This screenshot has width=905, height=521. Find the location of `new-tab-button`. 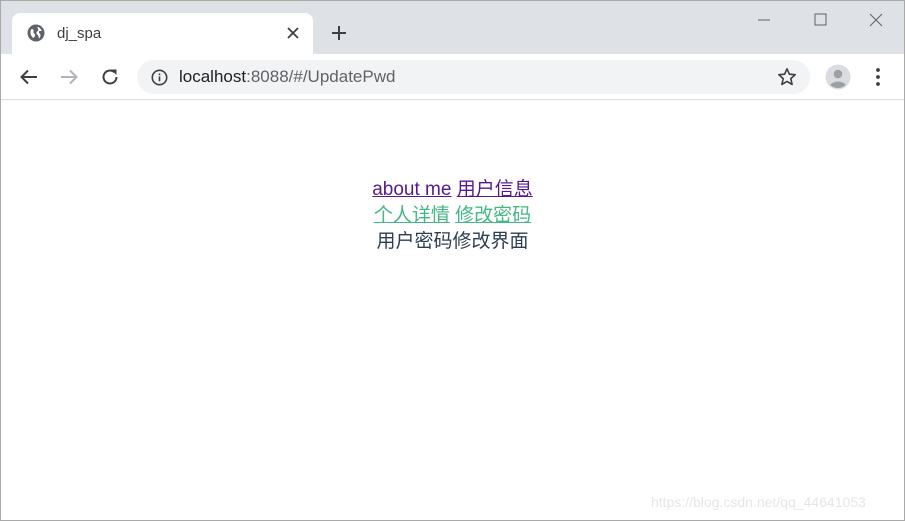

new-tab-button is located at coordinates (339, 33).